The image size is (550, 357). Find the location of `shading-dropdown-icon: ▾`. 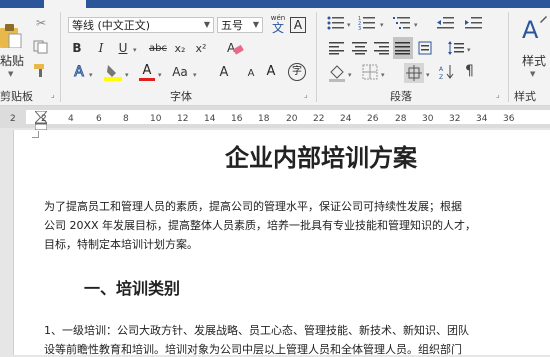

shading-dropdown-icon: ▾ is located at coordinates (350, 75).